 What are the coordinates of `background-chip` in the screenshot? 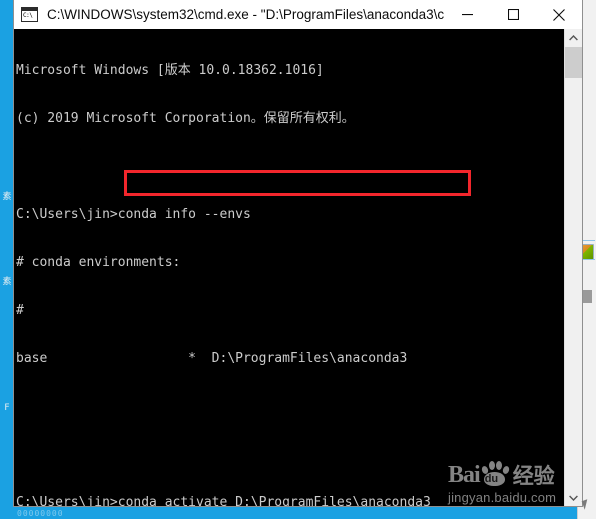 It's located at (587, 296).